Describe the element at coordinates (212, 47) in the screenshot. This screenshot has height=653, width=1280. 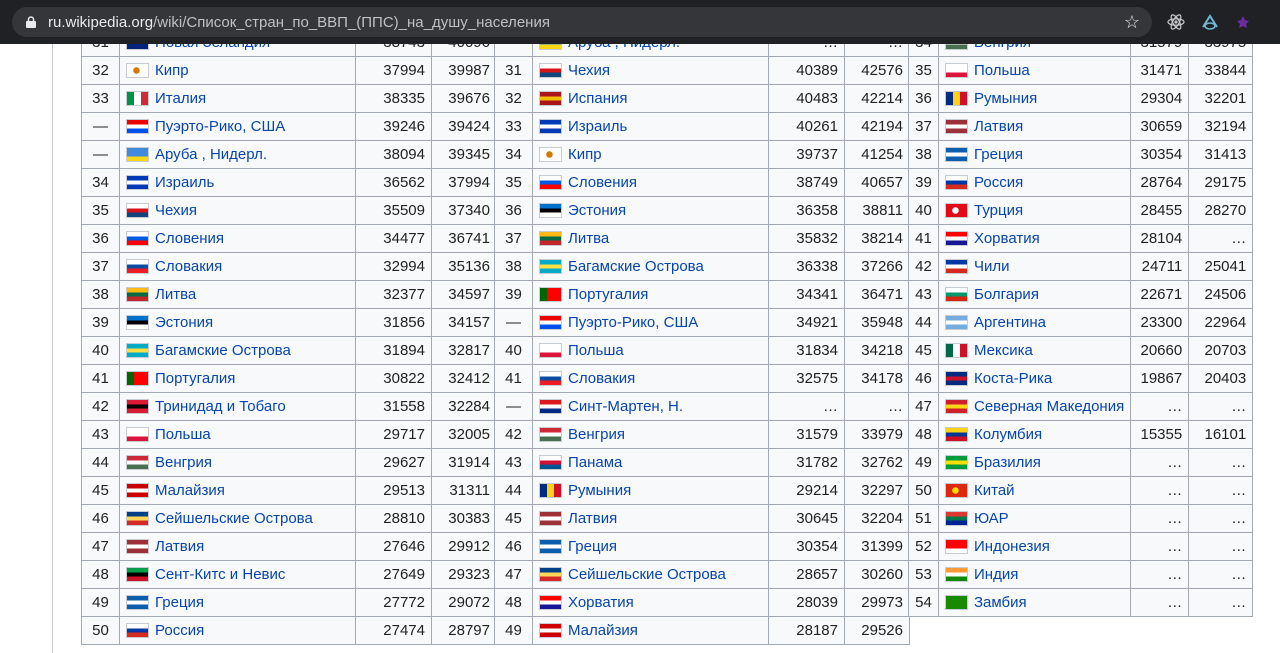
I see `country-link: Новая Зеландия` at that location.